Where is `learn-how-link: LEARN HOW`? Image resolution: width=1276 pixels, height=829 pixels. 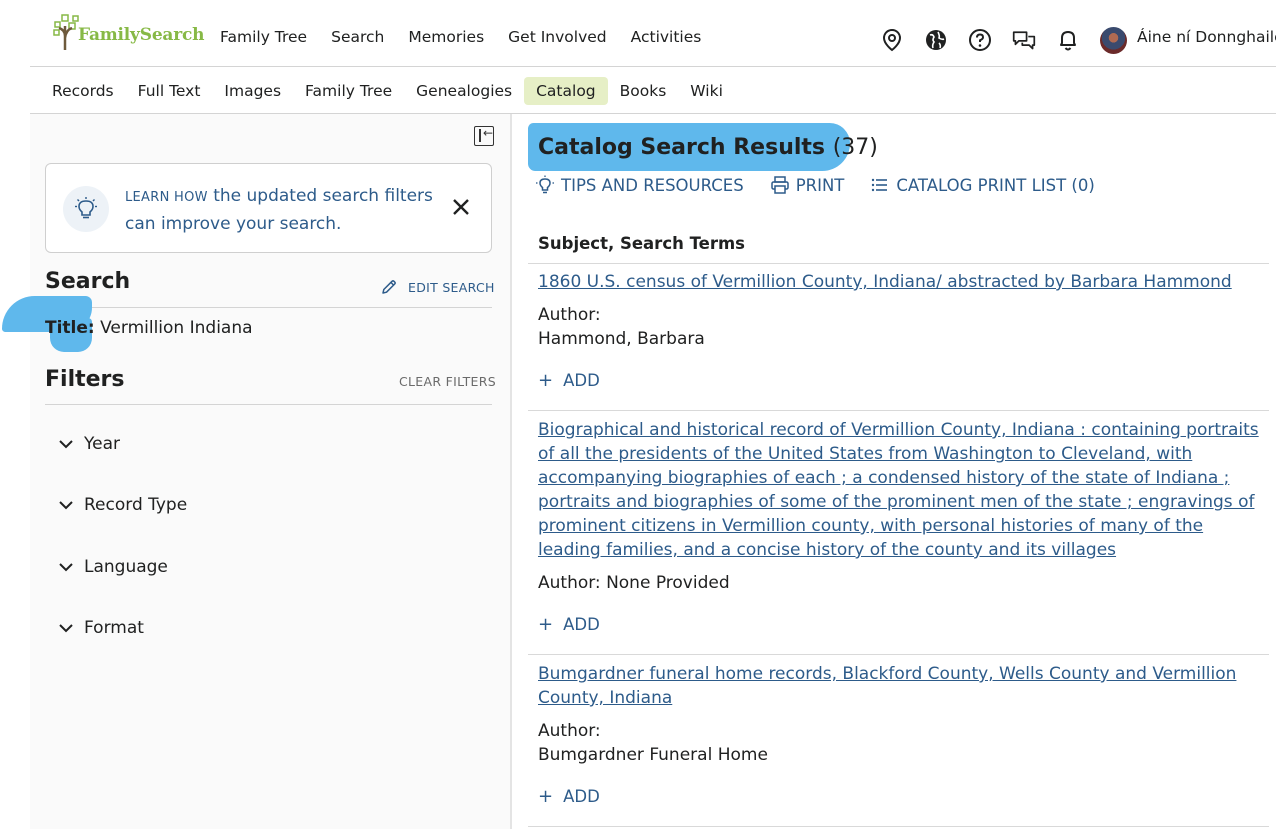
learn-how-link: LEARN HOW is located at coordinates (166, 197).